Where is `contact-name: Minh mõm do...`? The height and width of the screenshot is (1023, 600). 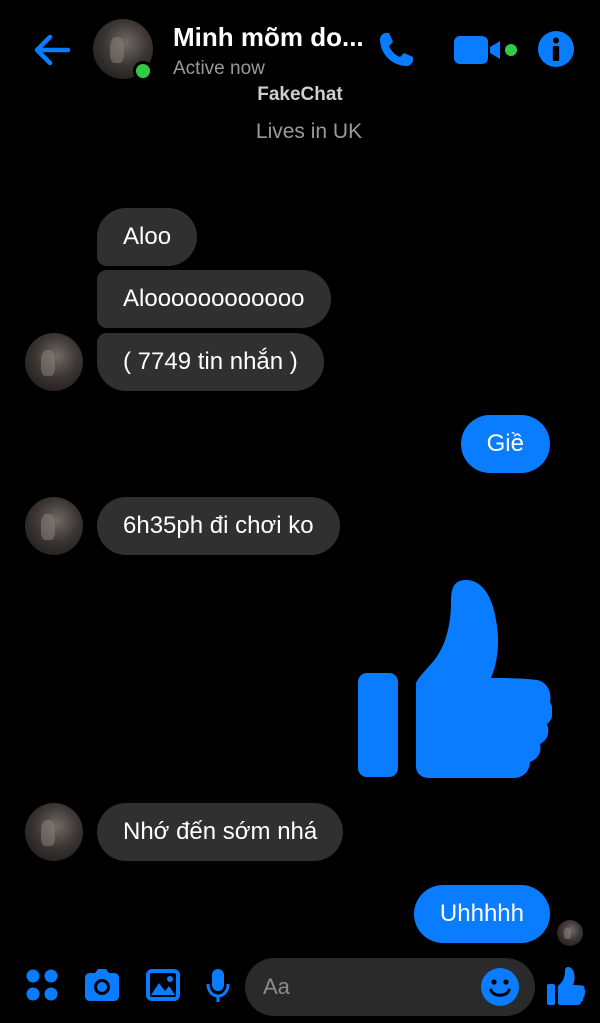 contact-name: Minh mõm do... is located at coordinates (268, 37).